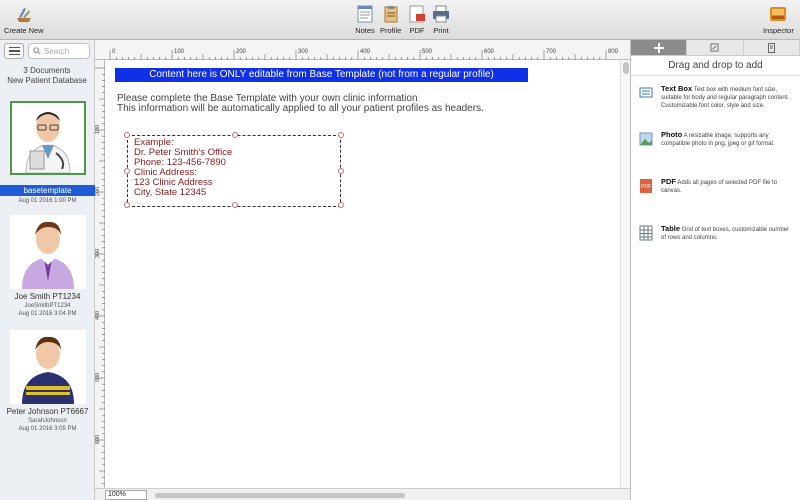 The image size is (800, 500). I want to click on pdf-file-icon: PDF, so click(646, 186).